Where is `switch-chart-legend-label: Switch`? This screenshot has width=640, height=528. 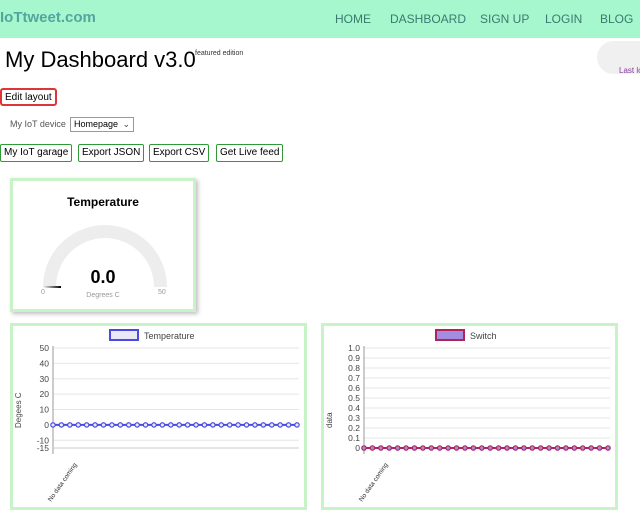
switch-chart-legend-label: Switch is located at coordinates (483, 336).